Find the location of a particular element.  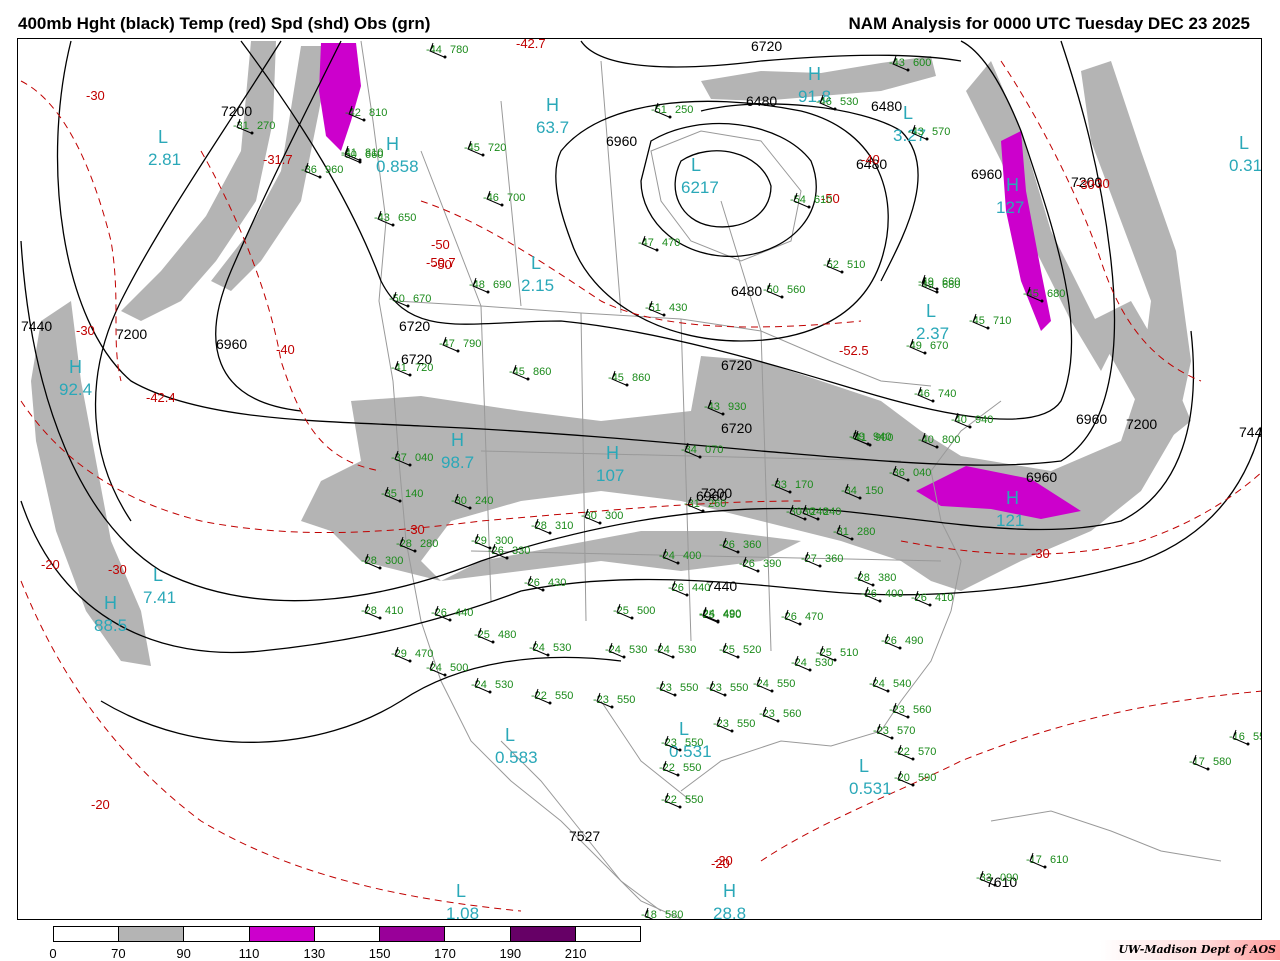

obs-height: 300 is located at coordinates (614, 516).